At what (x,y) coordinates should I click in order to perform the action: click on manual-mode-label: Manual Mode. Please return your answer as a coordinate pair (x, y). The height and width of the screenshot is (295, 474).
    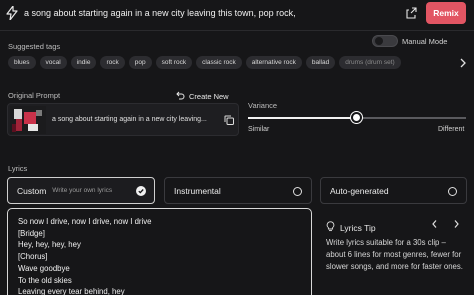
    Looking at the image, I should click on (425, 41).